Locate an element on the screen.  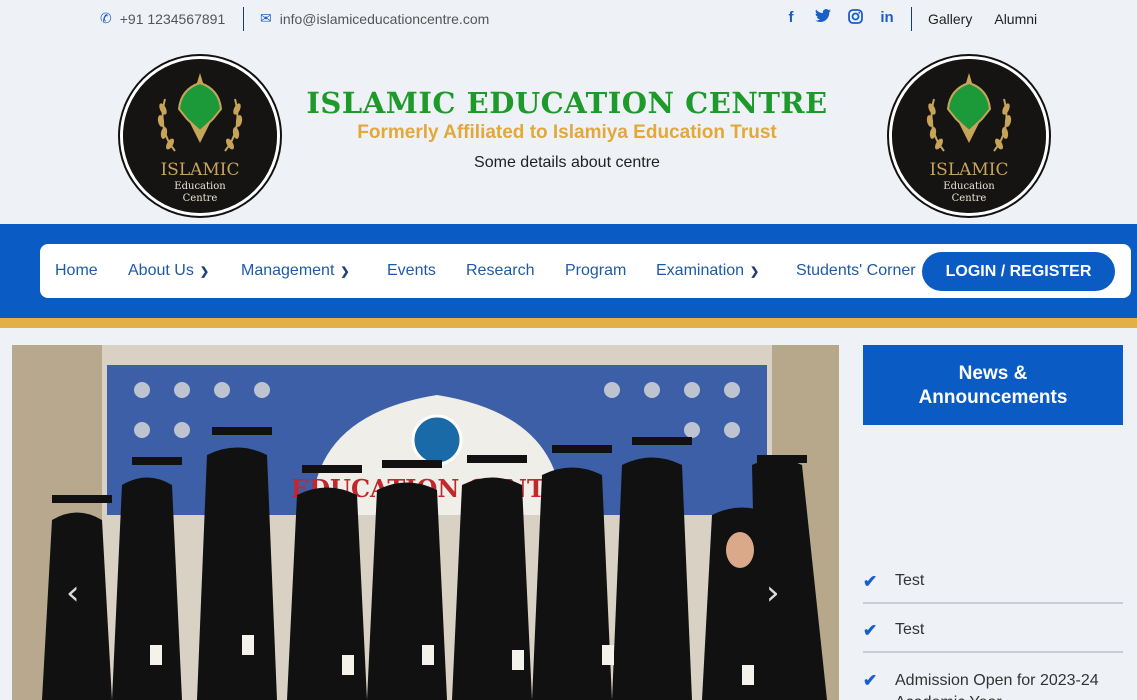
linkedin-icon: in is located at coordinates (887, 18).